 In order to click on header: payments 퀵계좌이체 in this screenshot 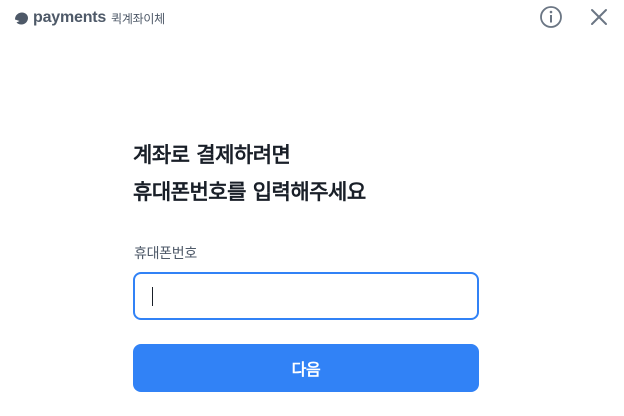, I will do `click(312, 18)`.